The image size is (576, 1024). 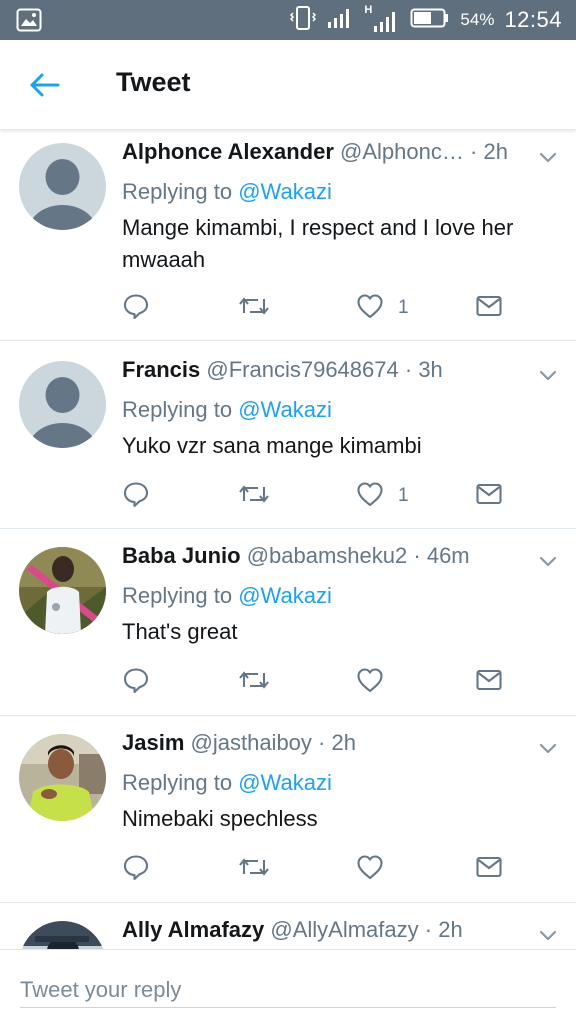 What do you see at coordinates (430, 20) in the screenshot?
I see `battery-icon` at bounding box center [430, 20].